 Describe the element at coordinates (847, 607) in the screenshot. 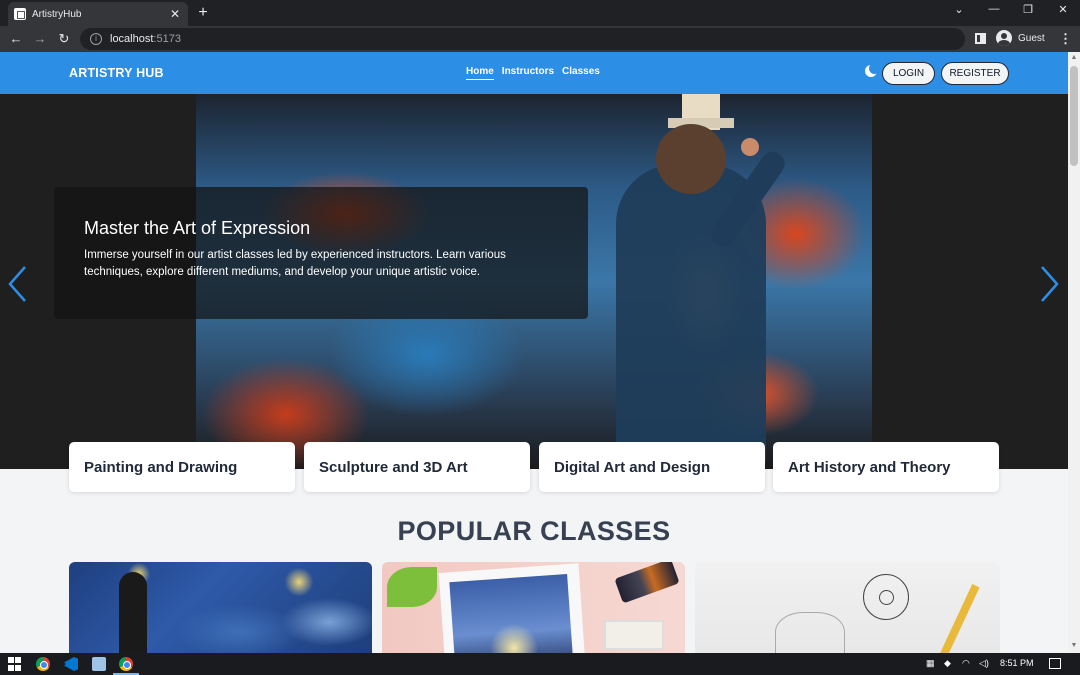

I see `class-card-sketch` at that location.